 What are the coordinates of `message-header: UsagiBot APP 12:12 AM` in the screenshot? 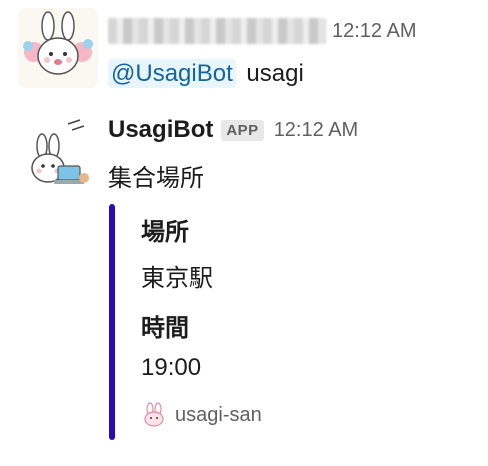 It's located at (233, 130).